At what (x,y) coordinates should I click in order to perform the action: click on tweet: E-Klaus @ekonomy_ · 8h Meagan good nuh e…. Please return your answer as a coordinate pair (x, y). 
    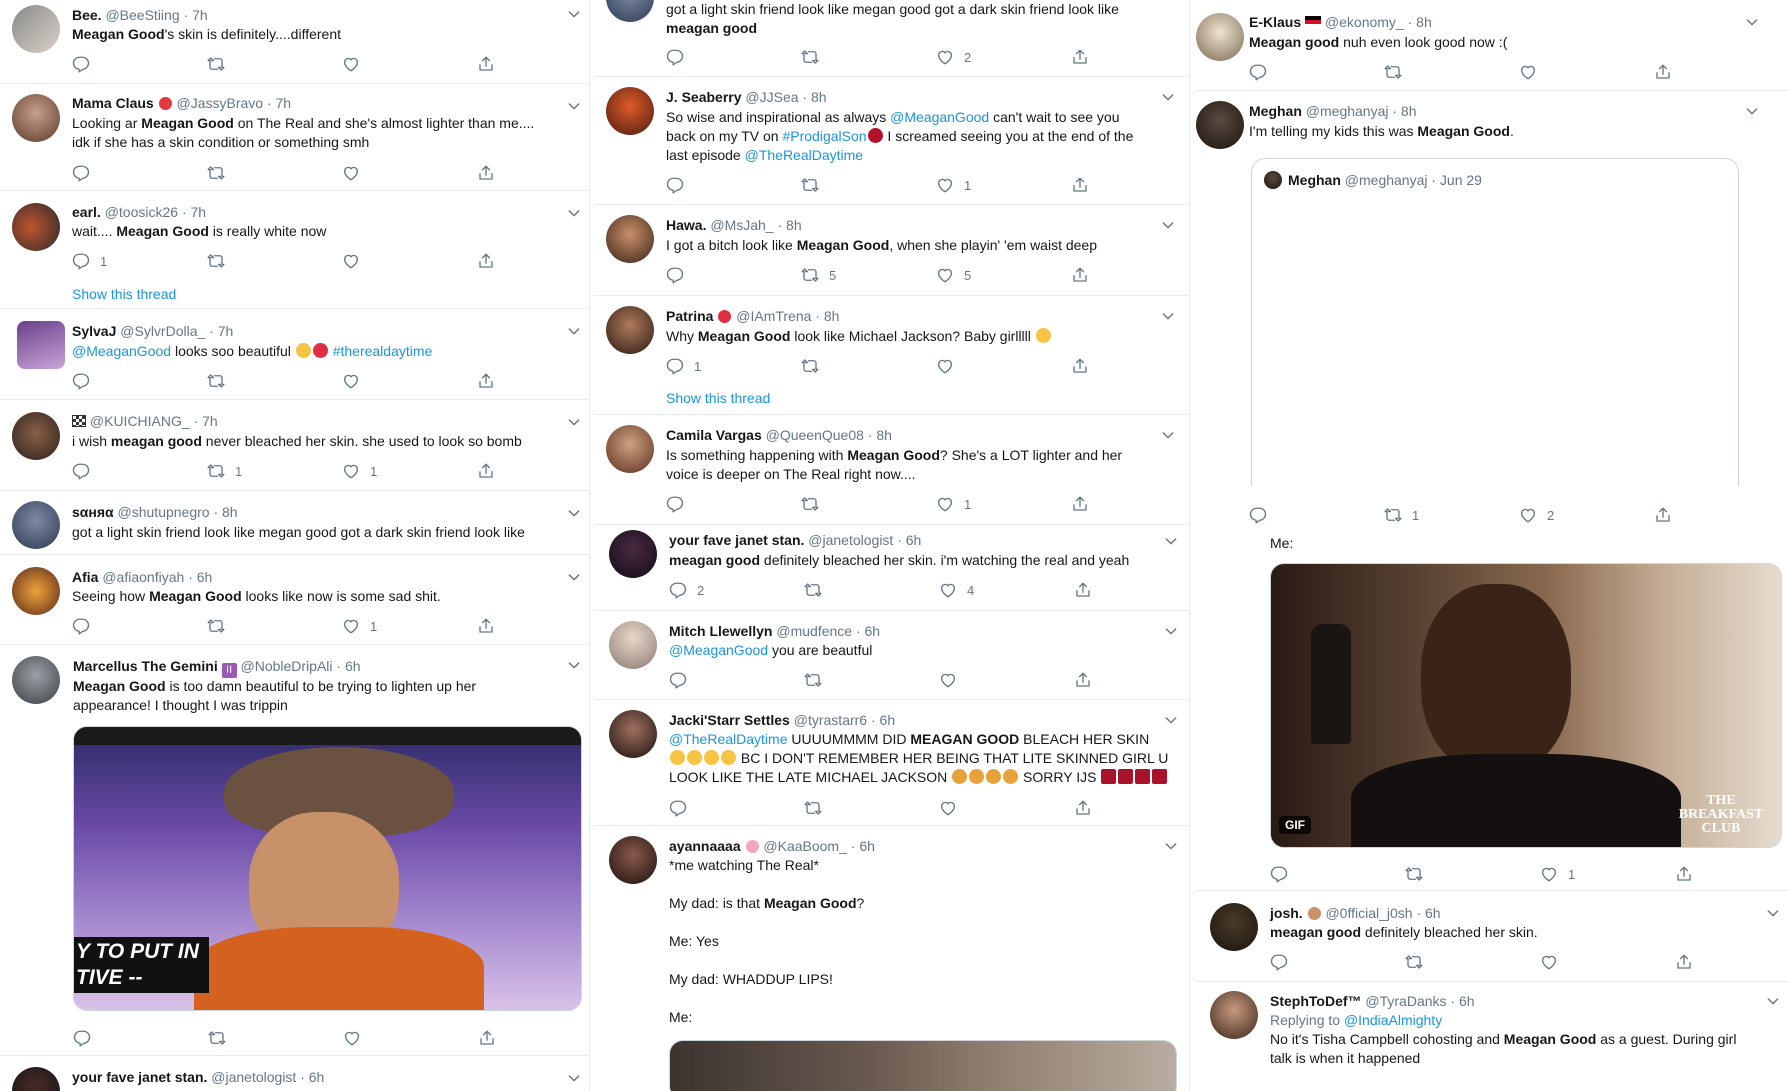
    Looking at the image, I should click on (1492, 45).